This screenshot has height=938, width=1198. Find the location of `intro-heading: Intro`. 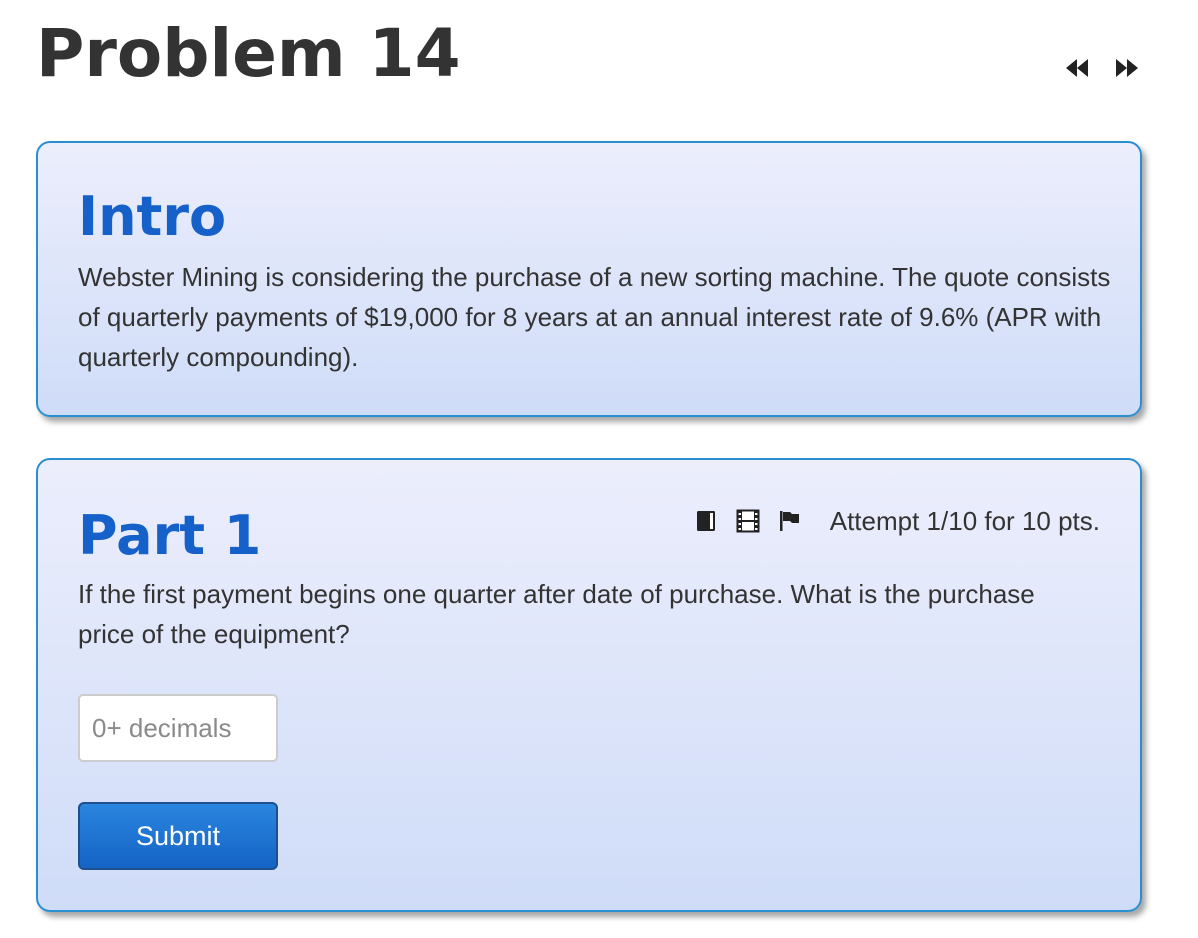

intro-heading: Intro is located at coordinates (152, 216).